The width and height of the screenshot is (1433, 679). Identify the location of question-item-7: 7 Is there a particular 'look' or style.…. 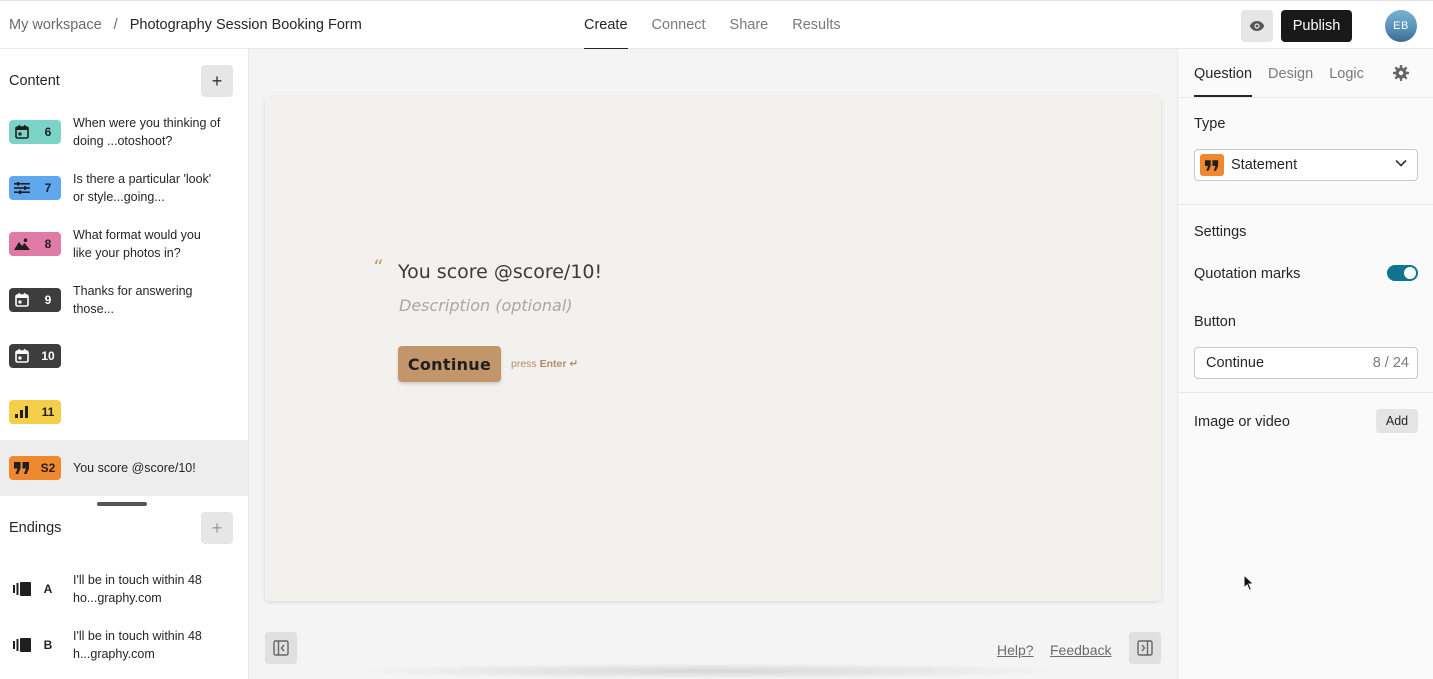
(124, 188).